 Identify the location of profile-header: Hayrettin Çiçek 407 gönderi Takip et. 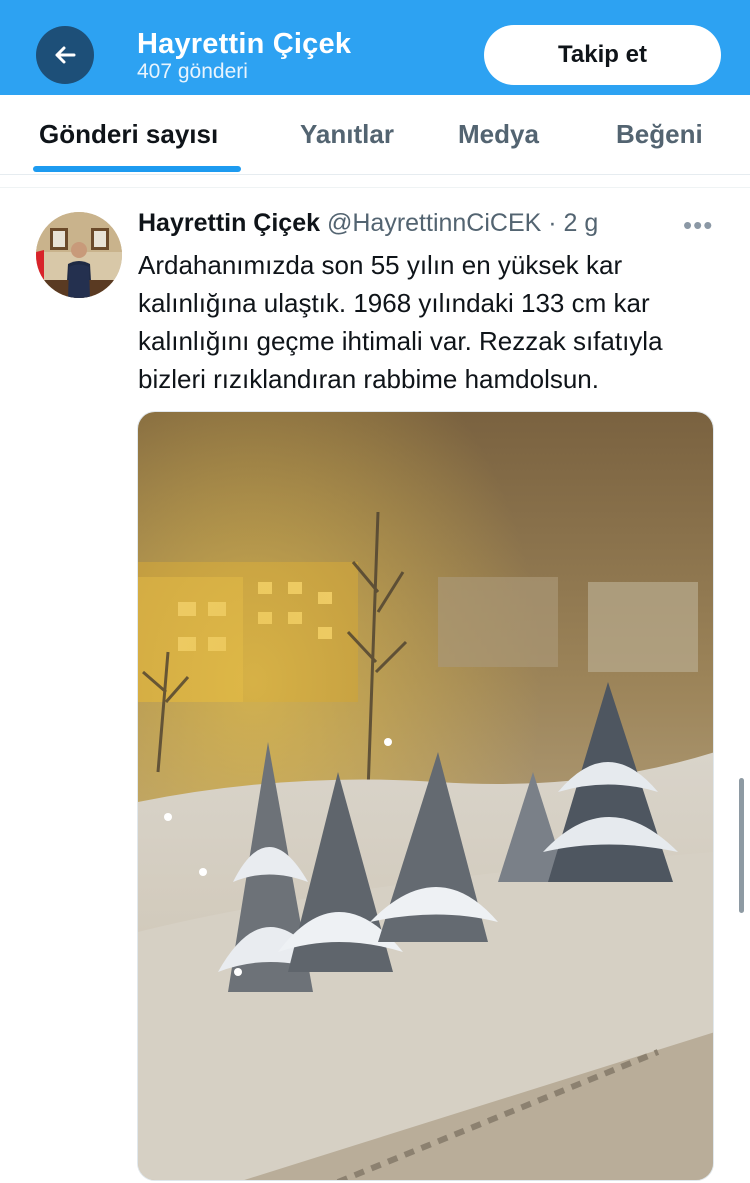
(375, 47).